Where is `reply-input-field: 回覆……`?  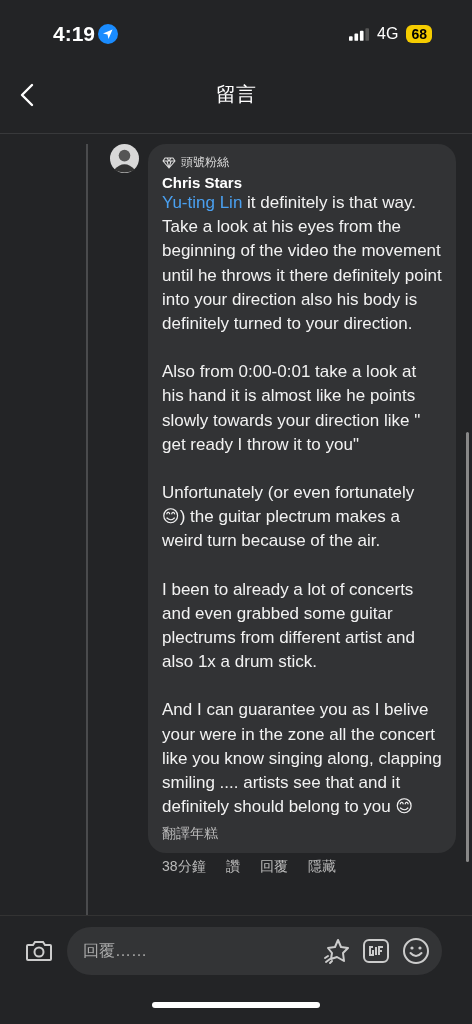 reply-input-field: 回覆…… is located at coordinates (195, 951).